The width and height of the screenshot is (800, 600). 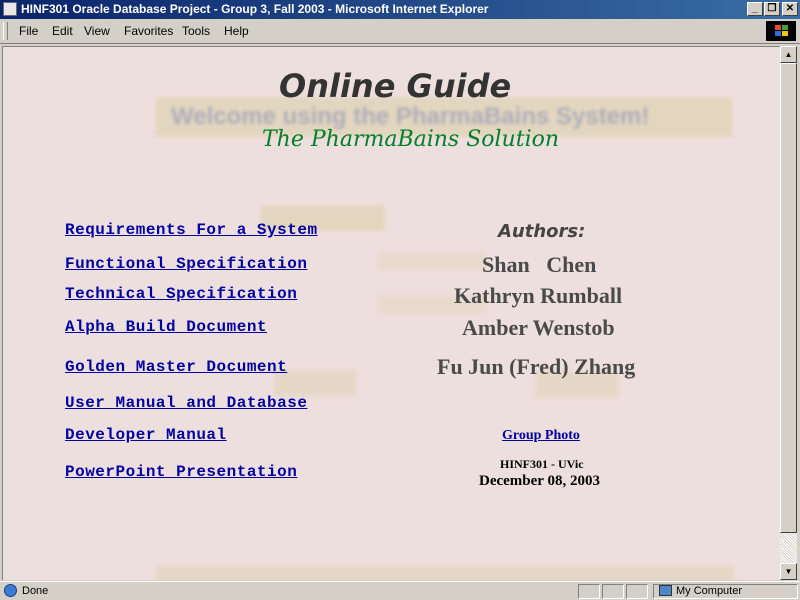 I want to click on menu-view: View, so click(x=97, y=31).